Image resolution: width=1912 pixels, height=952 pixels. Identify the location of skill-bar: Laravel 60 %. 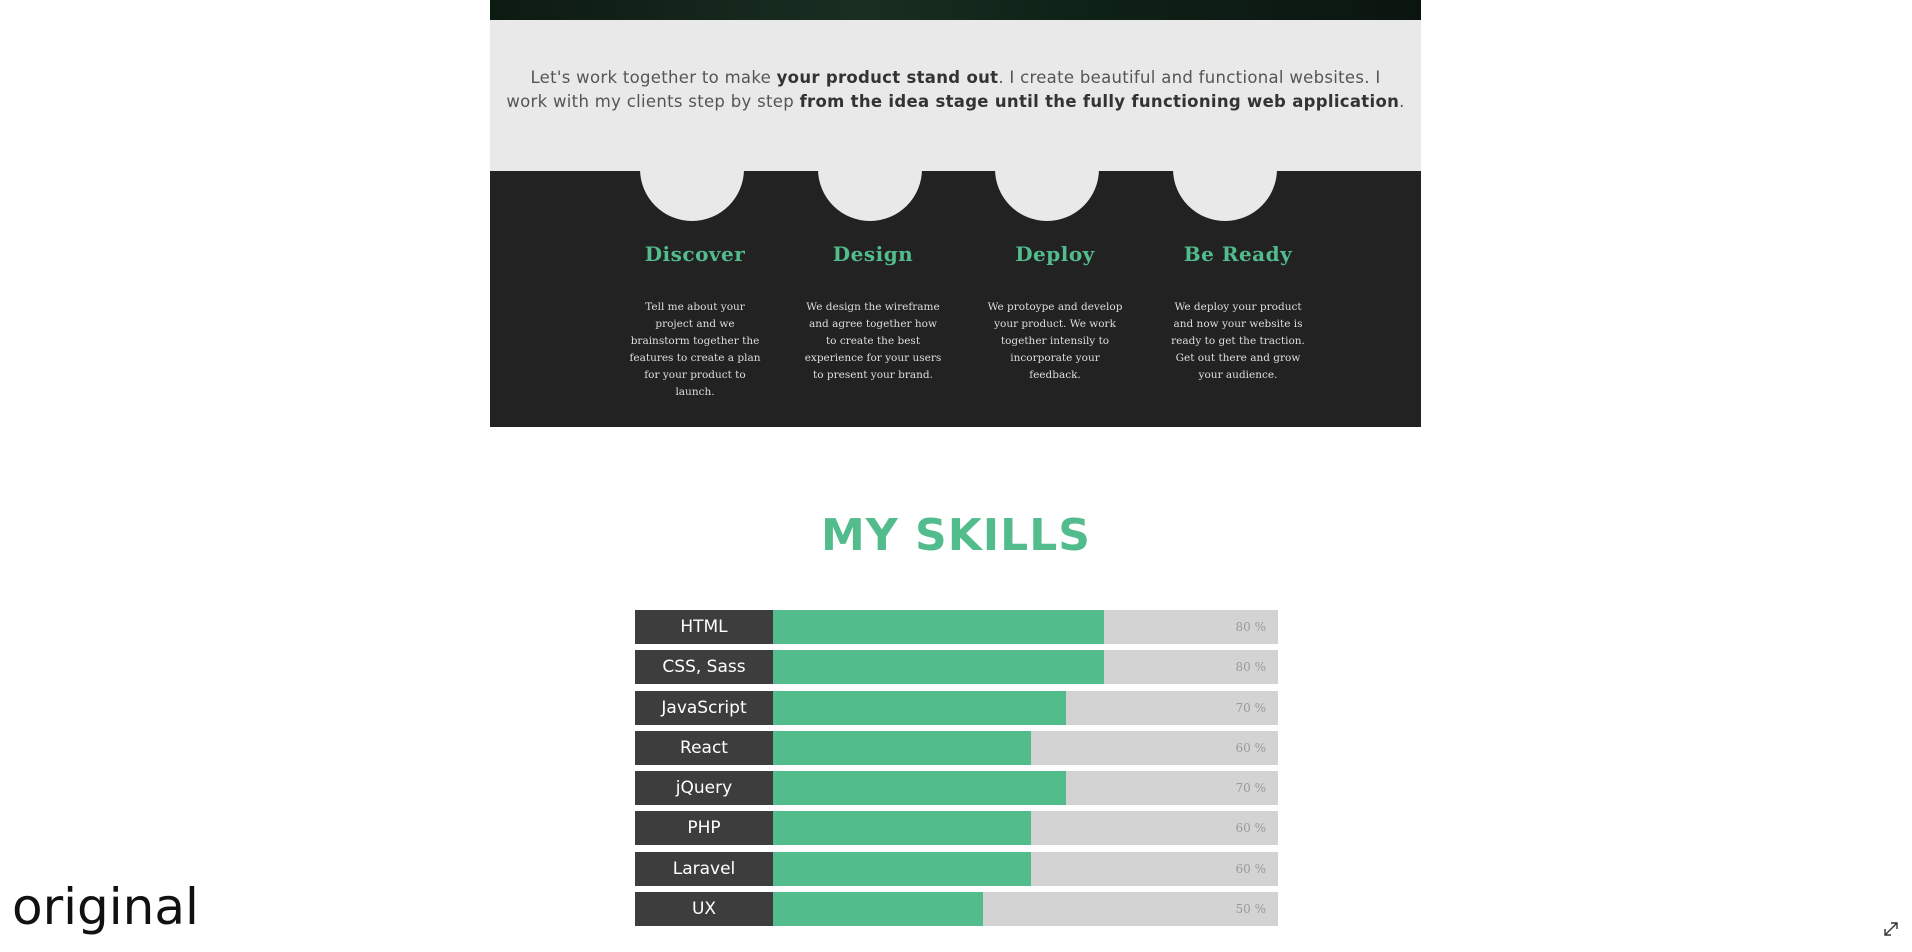
(956, 869).